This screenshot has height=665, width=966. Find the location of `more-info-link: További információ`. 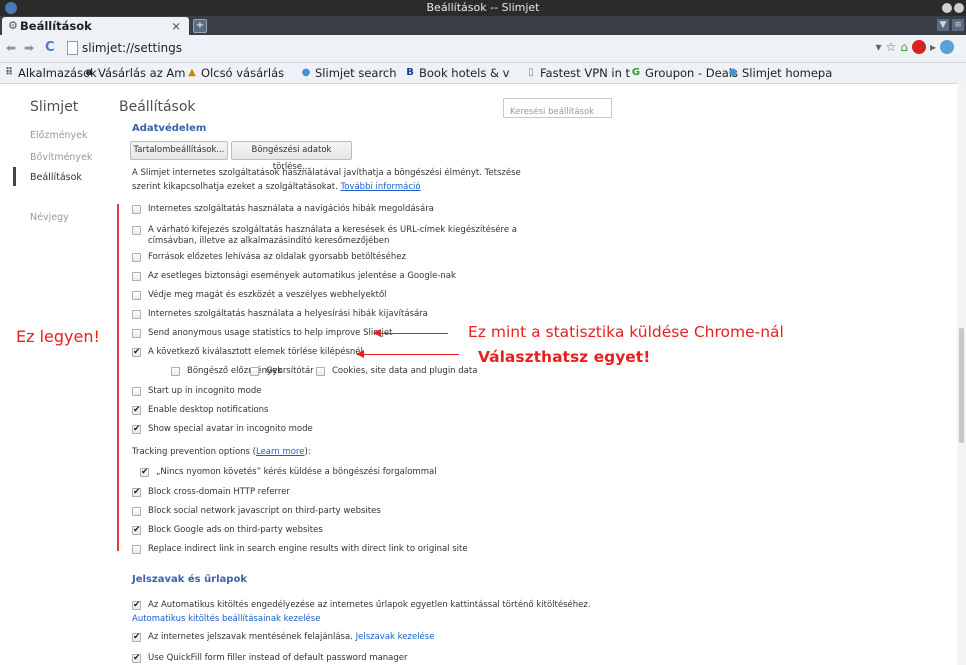

more-info-link: További információ is located at coordinates (381, 187).